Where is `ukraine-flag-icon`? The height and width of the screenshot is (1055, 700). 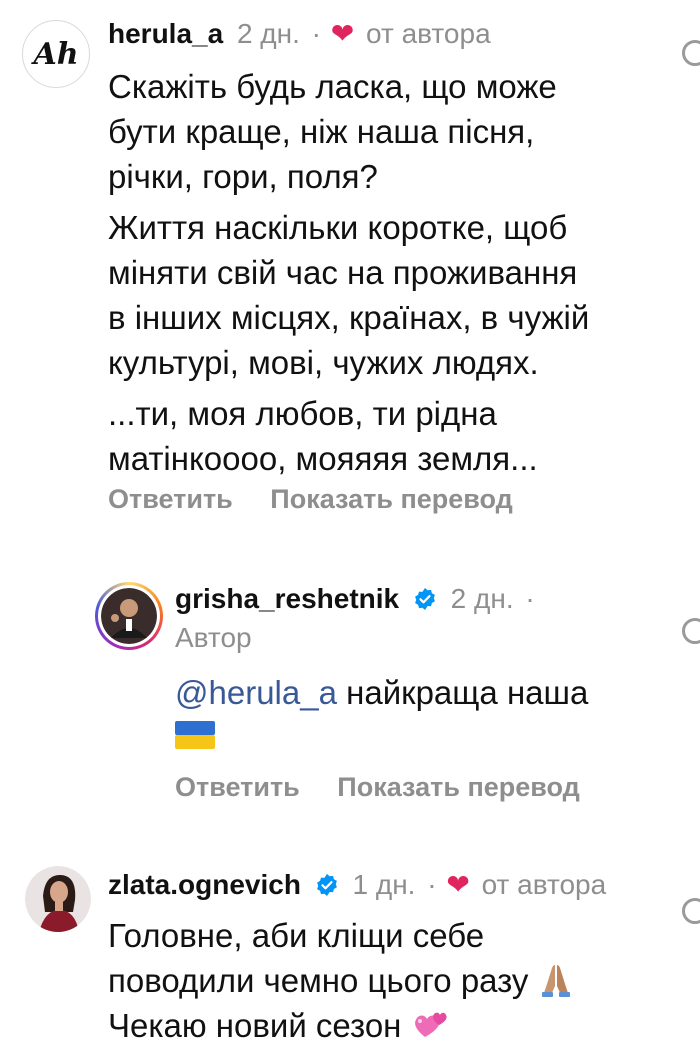 ukraine-flag-icon is located at coordinates (195, 735).